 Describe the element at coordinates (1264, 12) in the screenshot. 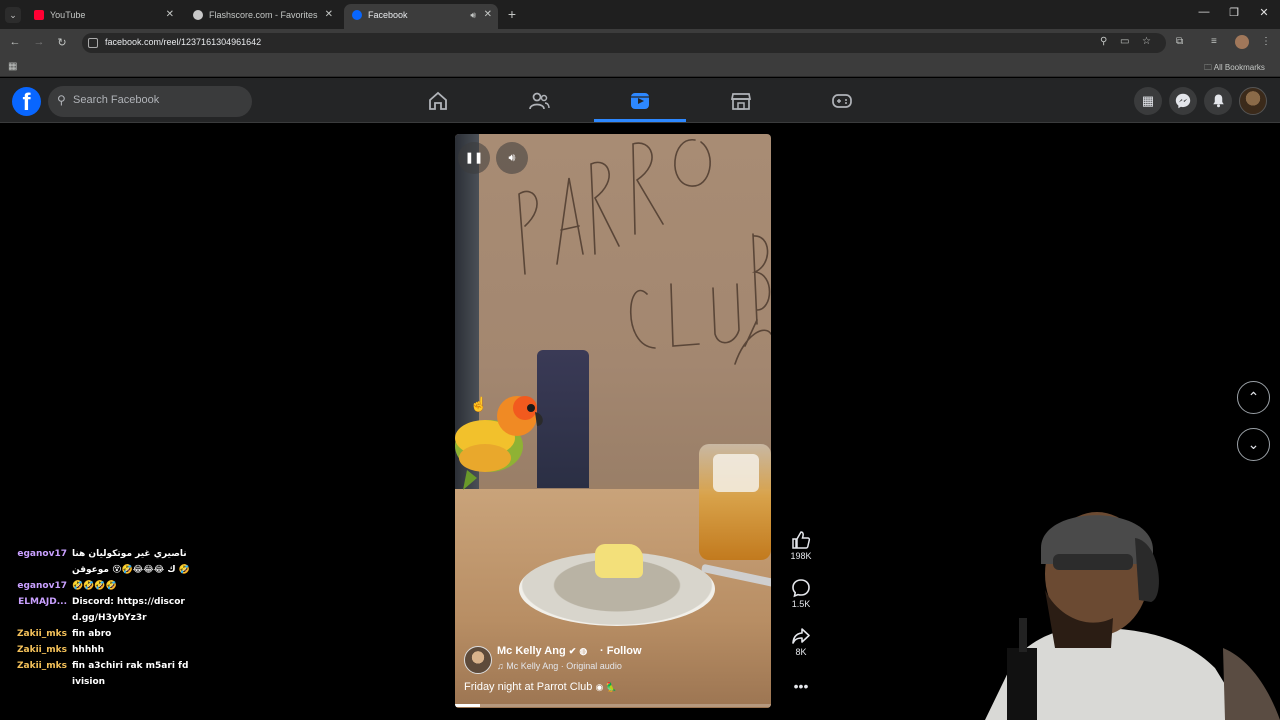

I see `close-window-icon: ✕` at that location.